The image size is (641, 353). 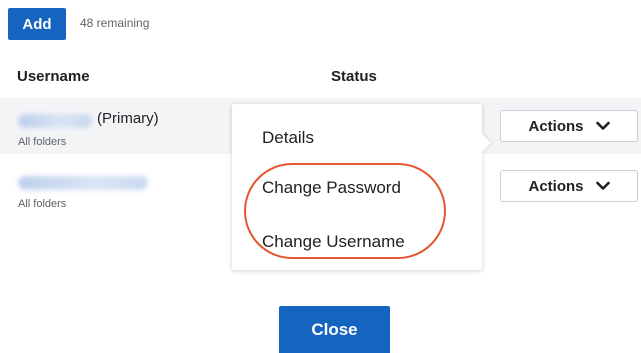 I want to click on column-header-status: Status, so click(x=354, y=76).